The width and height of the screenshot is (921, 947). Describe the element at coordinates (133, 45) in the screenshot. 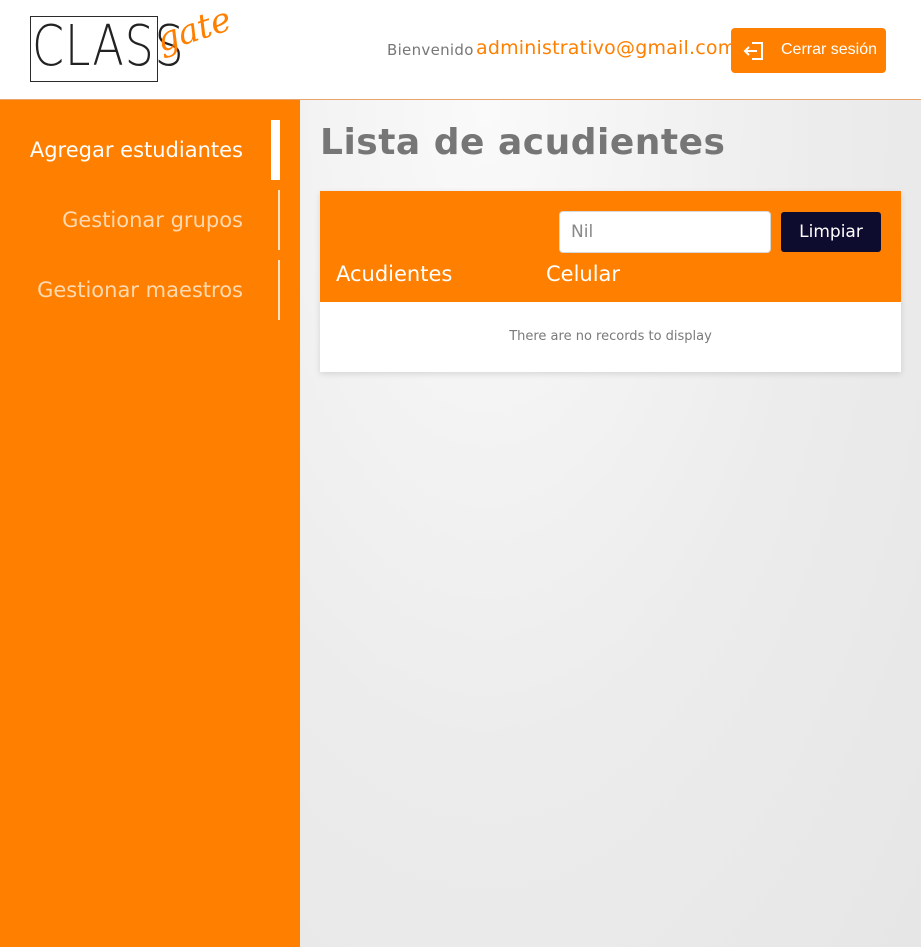

I see `classgate-logo: CLASS gate` at that location.